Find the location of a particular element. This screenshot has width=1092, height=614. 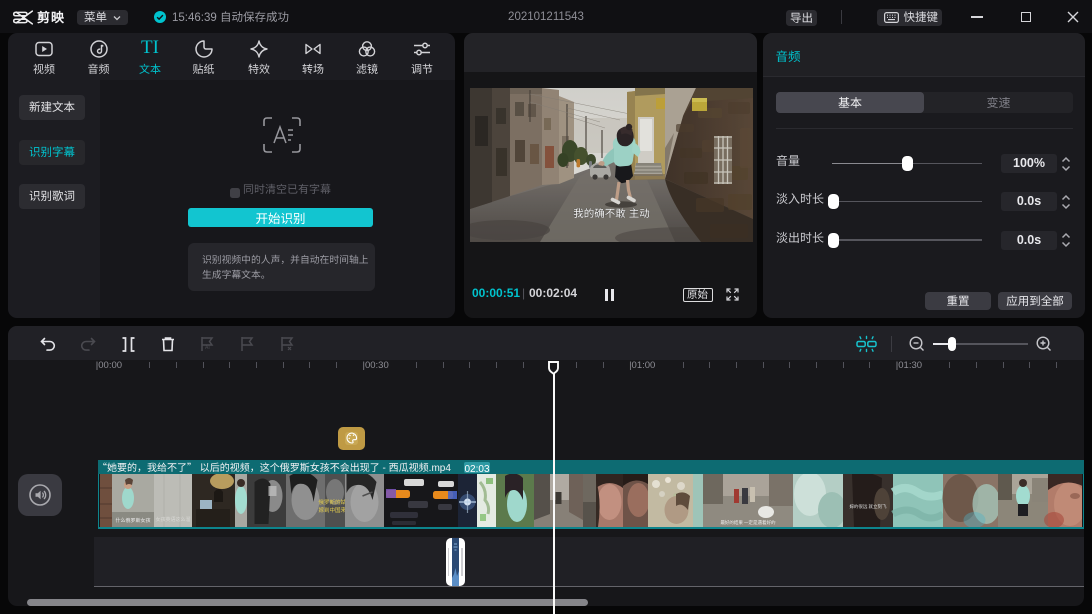

svg-text: 最好的结果 一定是遇着好的 is located at coordinates (748, 522).